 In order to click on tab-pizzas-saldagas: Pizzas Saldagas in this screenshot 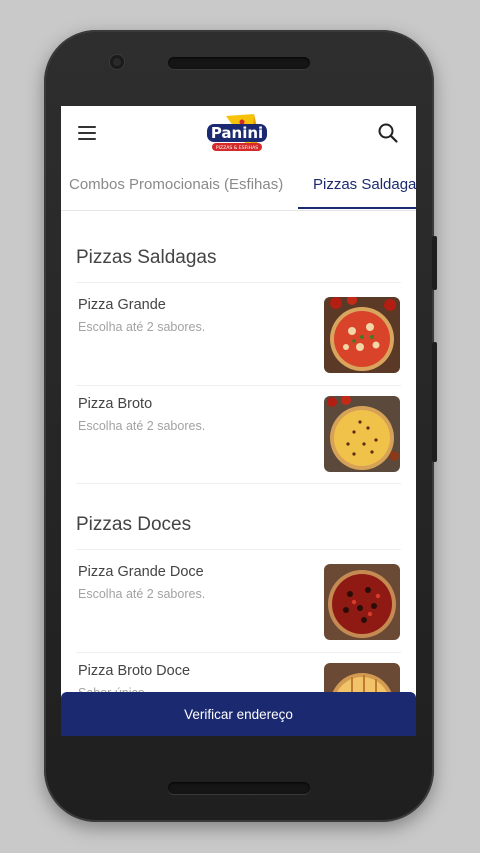, I will do `click(364, 184)`.